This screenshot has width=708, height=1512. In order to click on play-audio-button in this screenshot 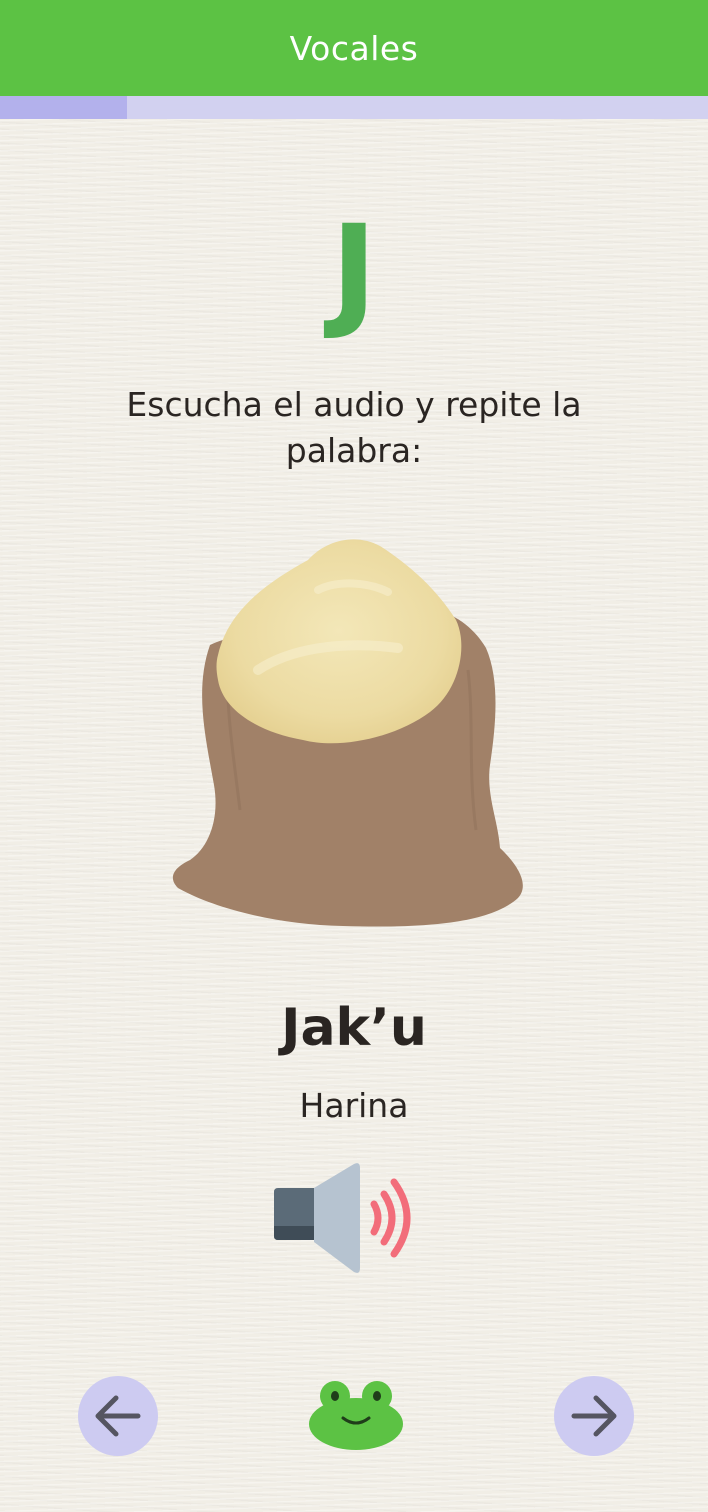, I will do `click(346, 1219)`.